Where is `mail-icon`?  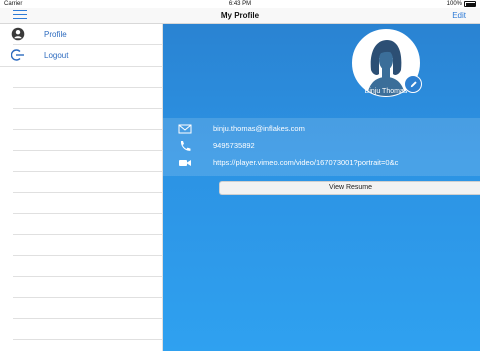 mail-icon is located at coordinates (185, 129).